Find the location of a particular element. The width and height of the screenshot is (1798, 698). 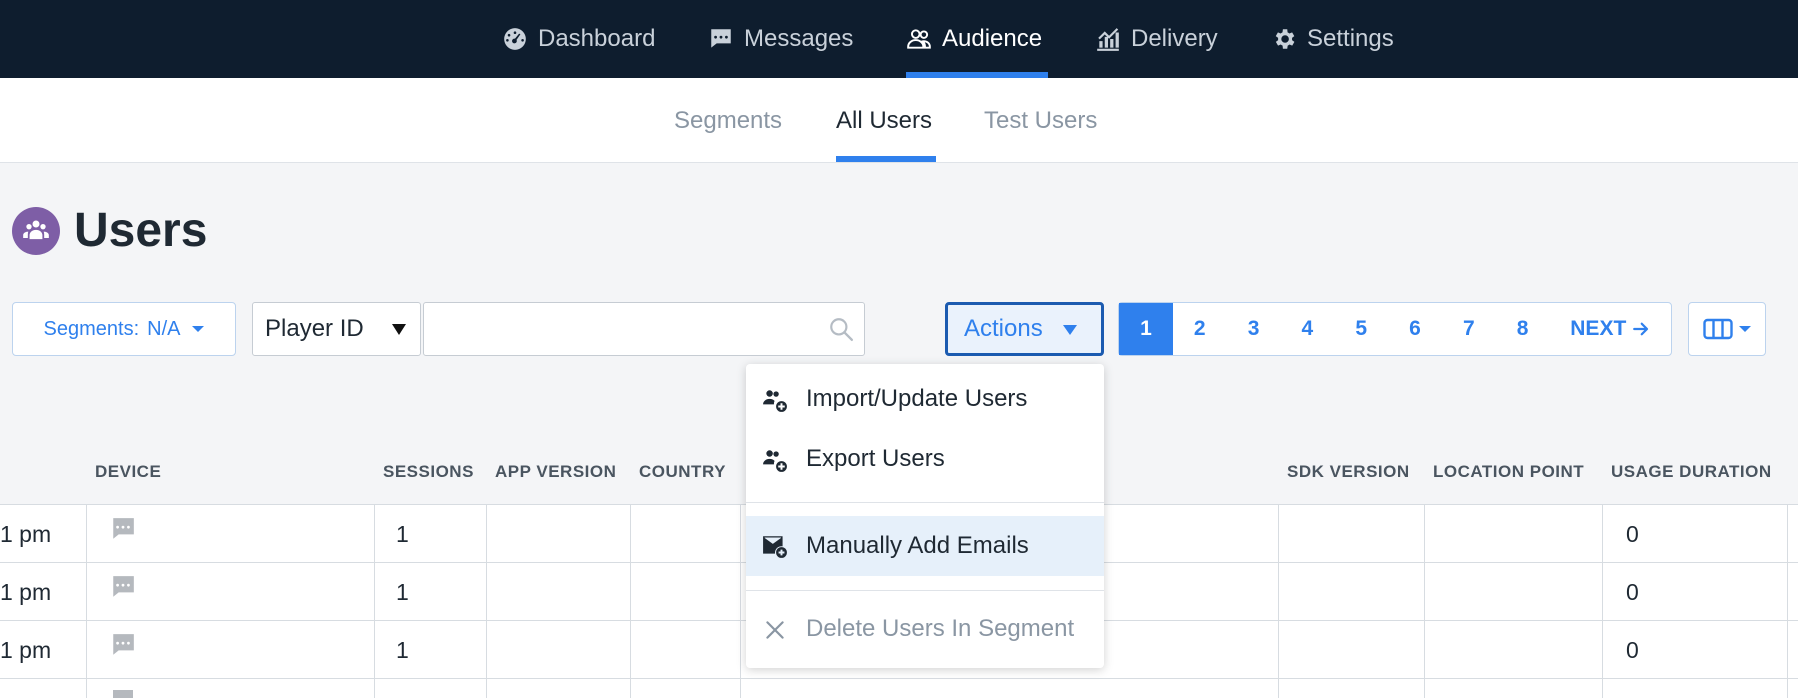

search-field-select: Player ID is located at coordinates (336, 329).